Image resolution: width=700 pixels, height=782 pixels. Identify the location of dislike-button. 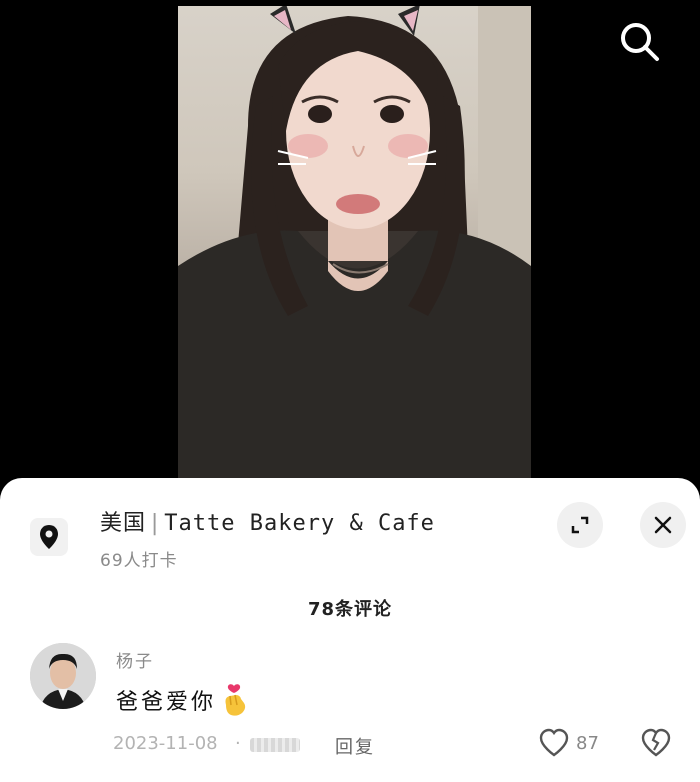
(656, 745).